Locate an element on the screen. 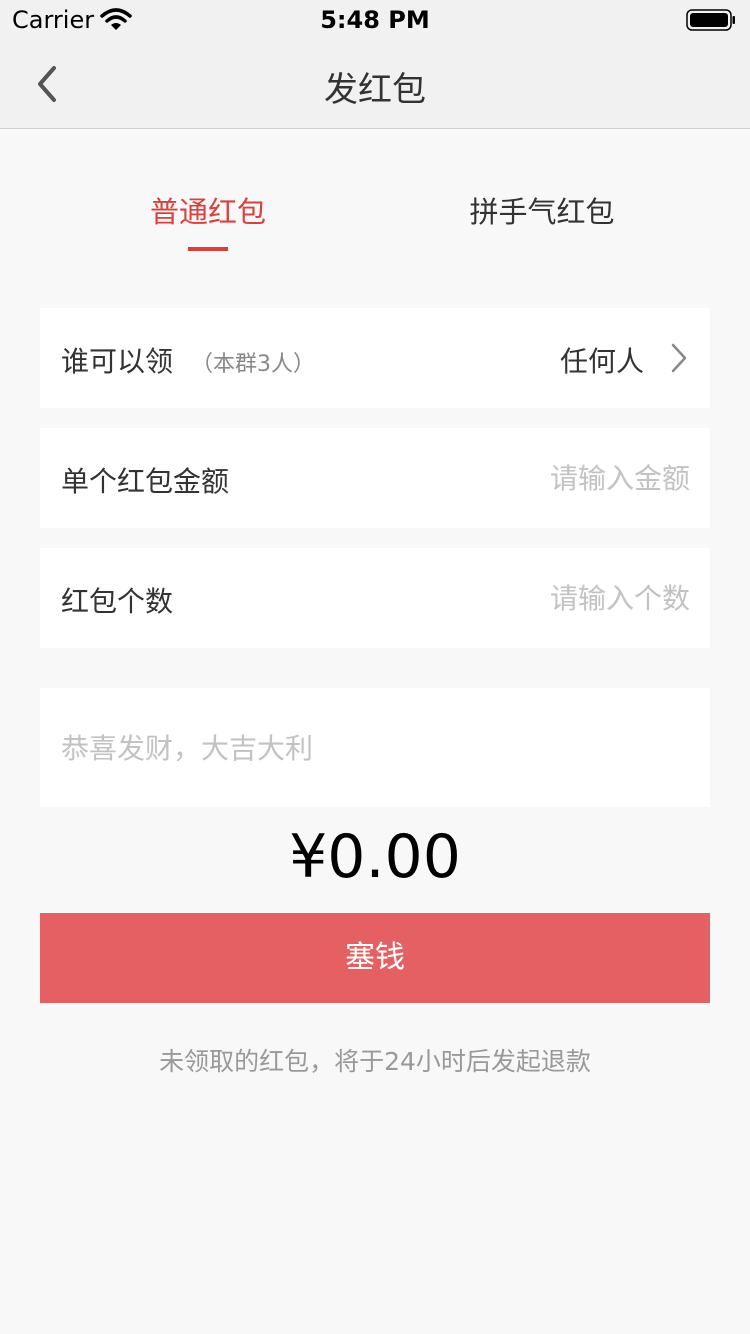 The image size is (750, 1334). recipient-value: 任何人 is located at coordinates (601, 361).